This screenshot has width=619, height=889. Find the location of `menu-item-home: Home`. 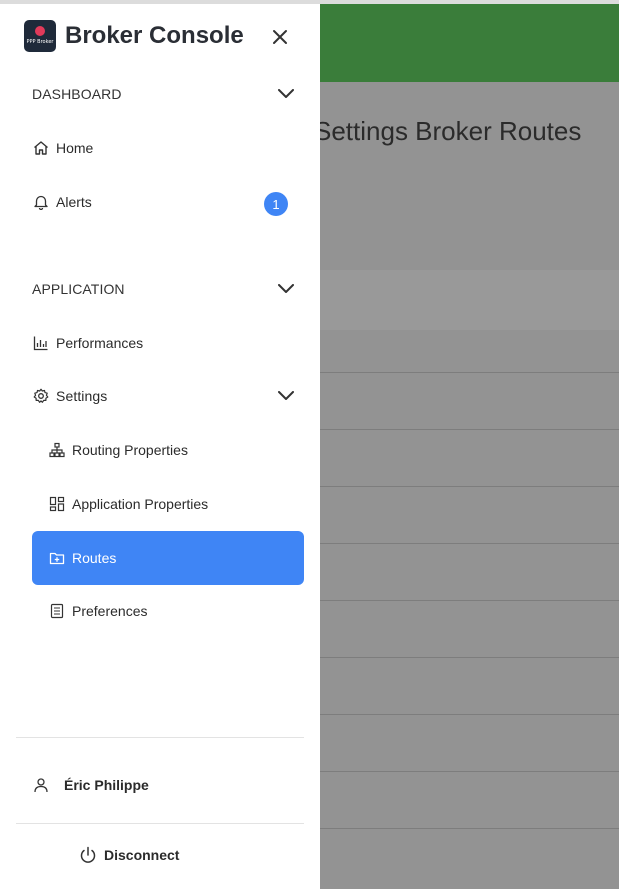

menu-item-home: Home is located at coordinates (62, 148).